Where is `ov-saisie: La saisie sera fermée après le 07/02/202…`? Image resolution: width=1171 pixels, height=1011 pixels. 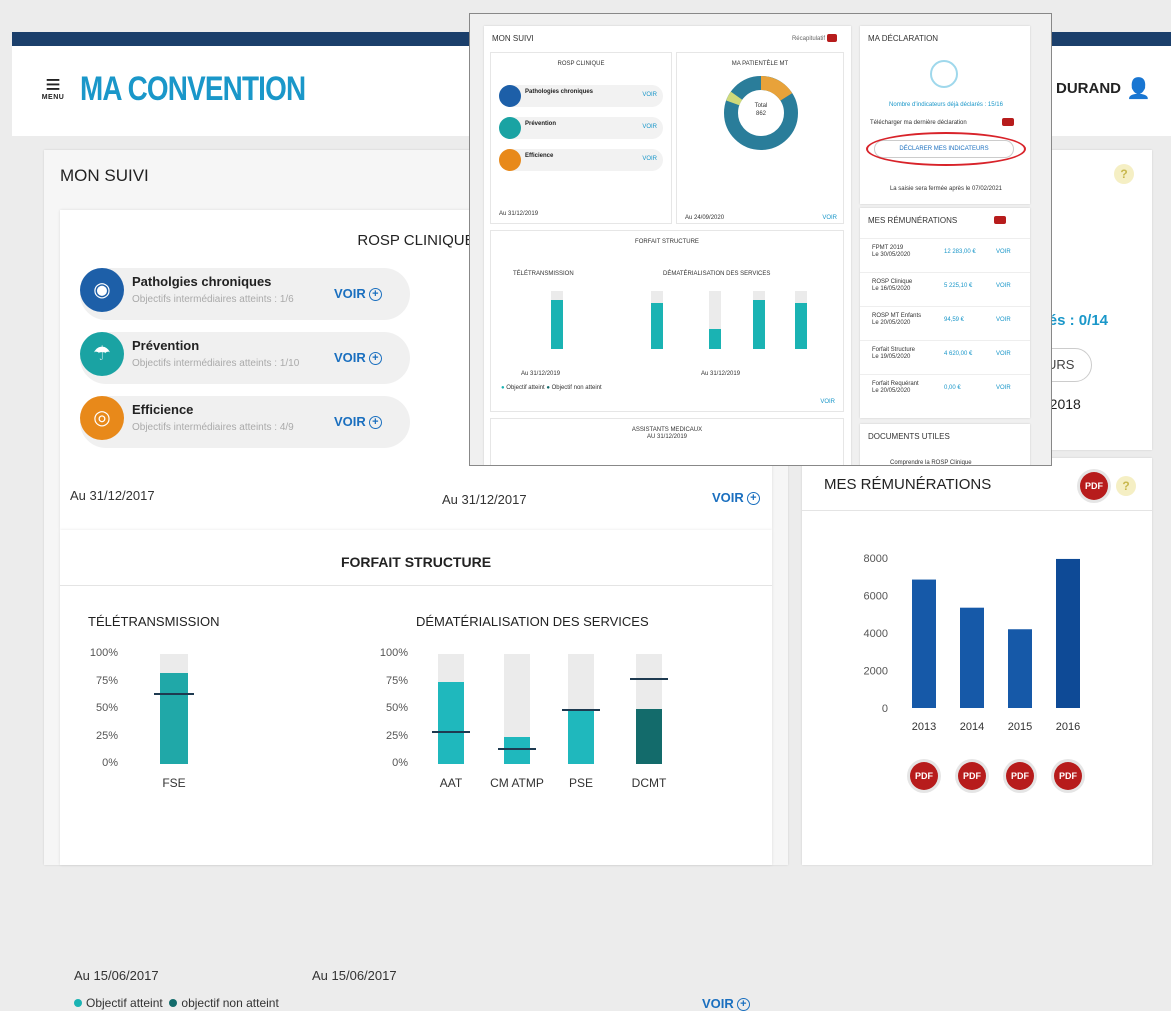
ov-saisie: La saisie sera fermée après le 07/02/202… is located at coordinates (946, 189).